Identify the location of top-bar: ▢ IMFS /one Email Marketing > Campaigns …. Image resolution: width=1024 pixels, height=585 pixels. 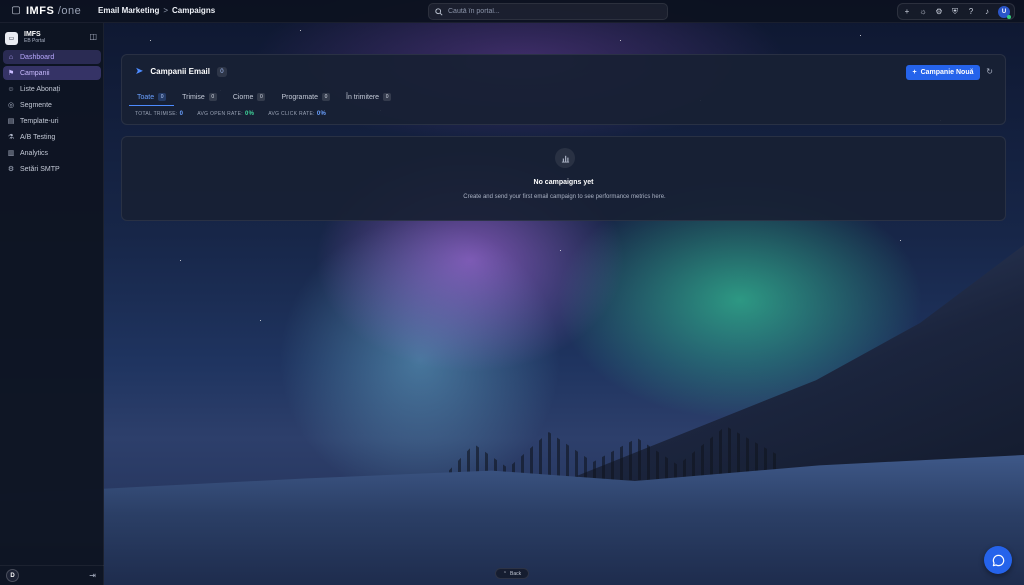
(512, 11).